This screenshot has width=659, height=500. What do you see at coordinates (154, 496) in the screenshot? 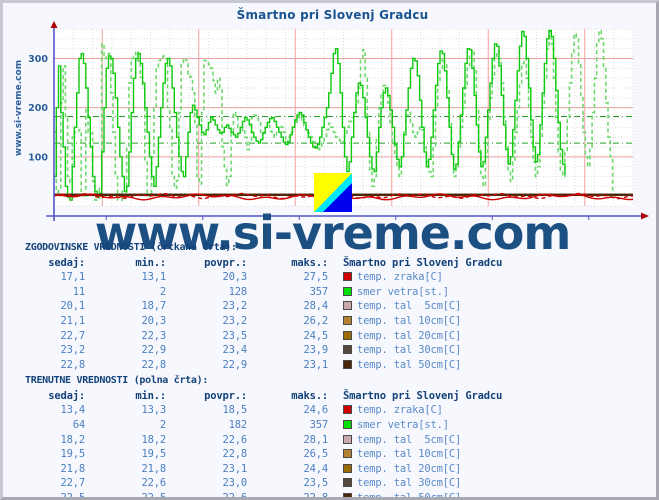
I see `cell-min: 22,5` at bounding box center [154, 496].